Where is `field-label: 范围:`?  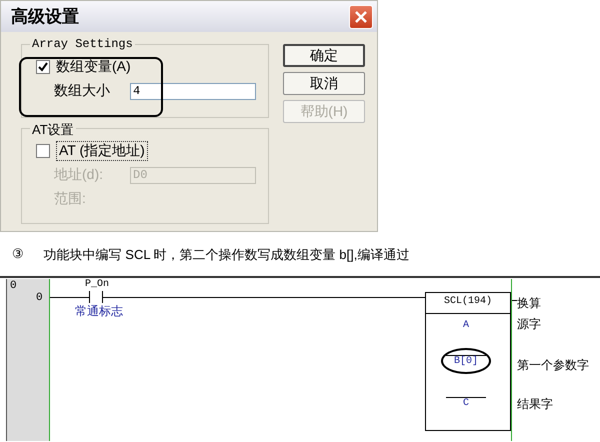 field-label: 范围: is located at coordinates (70, 199).